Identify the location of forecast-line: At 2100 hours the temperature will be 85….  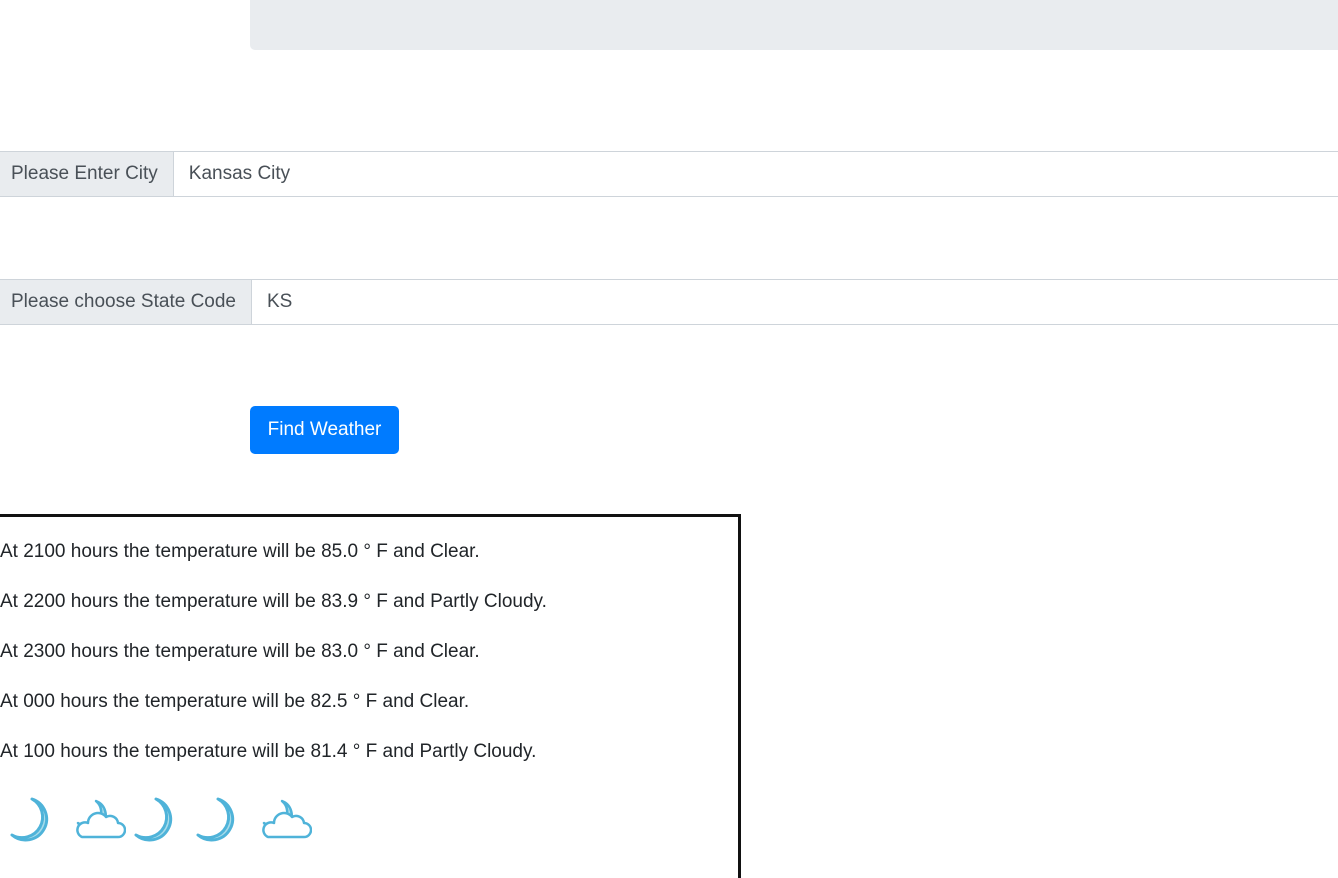
(240, 551).